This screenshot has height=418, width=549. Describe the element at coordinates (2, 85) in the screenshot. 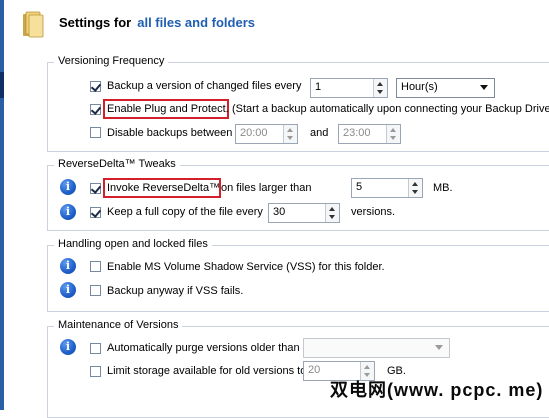

I see `window-left-edge-accent` at that location.